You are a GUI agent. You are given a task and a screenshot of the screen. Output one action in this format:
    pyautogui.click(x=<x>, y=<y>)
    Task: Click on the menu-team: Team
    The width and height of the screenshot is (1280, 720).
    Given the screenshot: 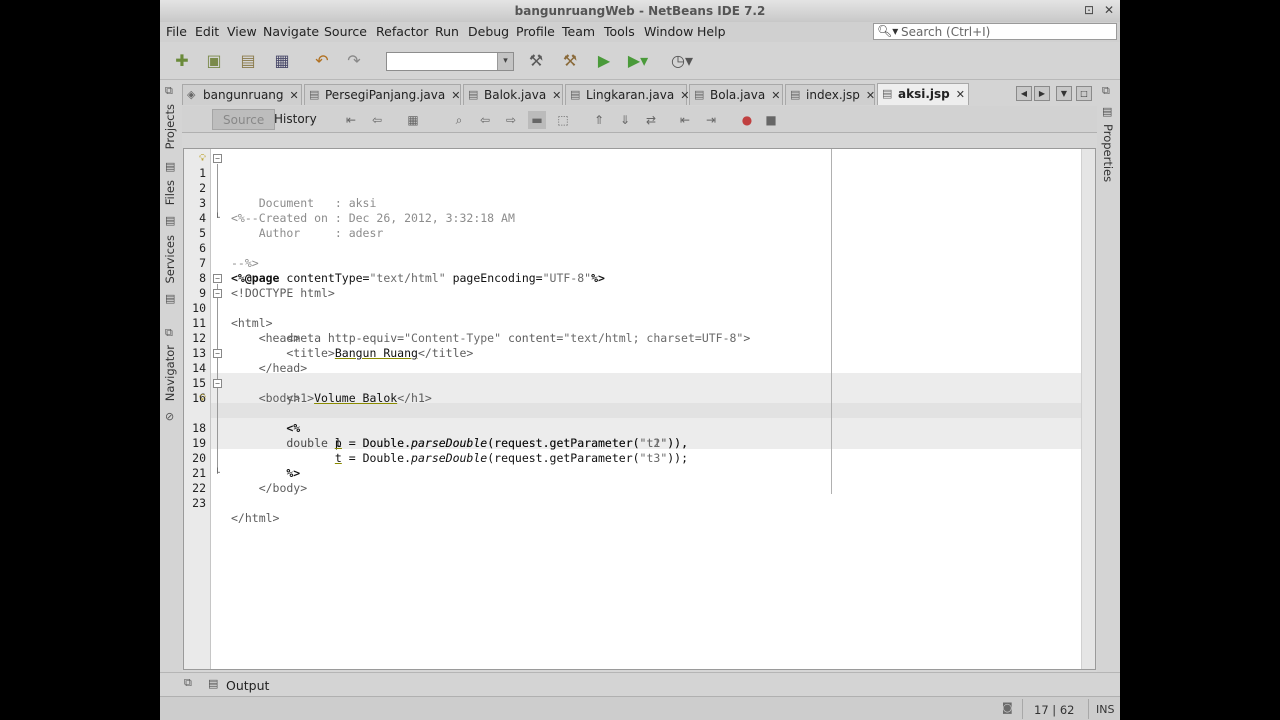 What is the action you would take?
    pyautogui.click(x=578, y=31)
    